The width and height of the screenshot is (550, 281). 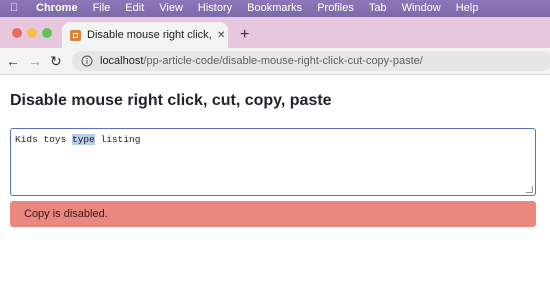 I want to click on browser-tab-active: Disable mouse right click, cut, ✕, so click(x=145, y=35).